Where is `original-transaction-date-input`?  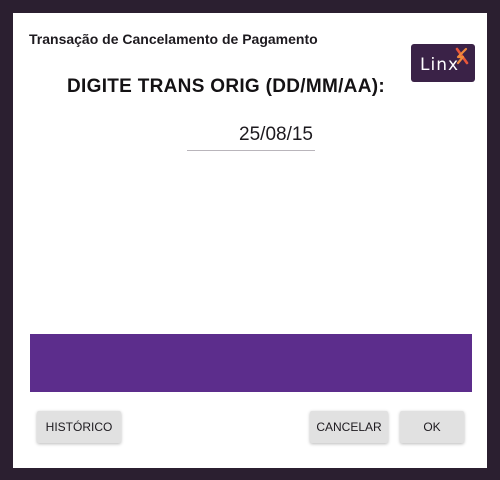 original-transaction-date-input is located at coordinates (251, 135).